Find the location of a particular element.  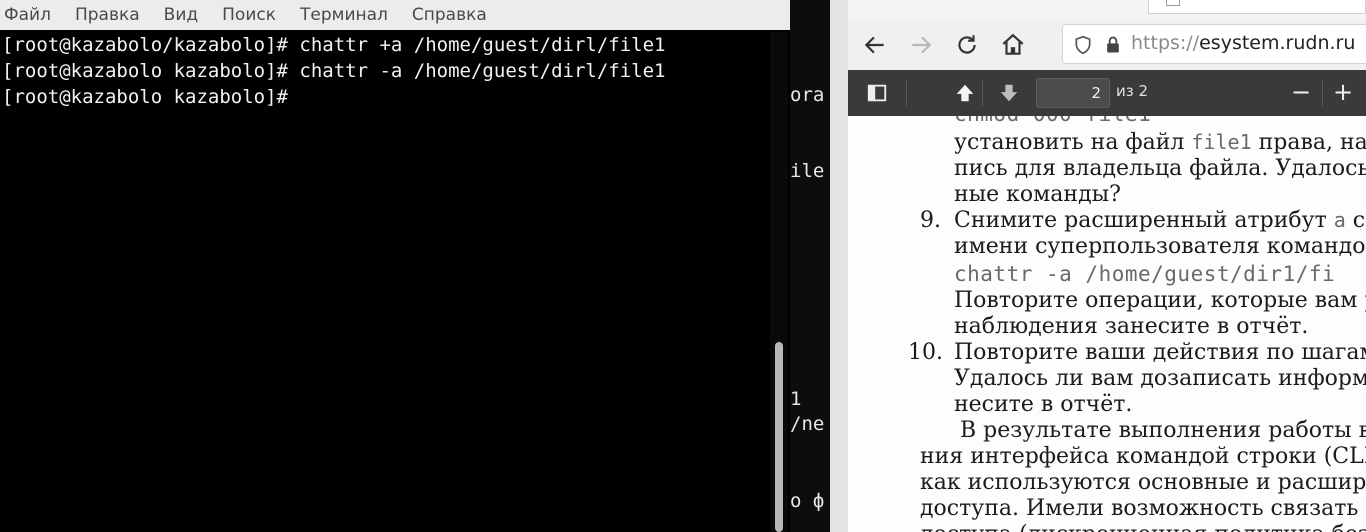

previous-page-button is located at coordinates (965, 93).